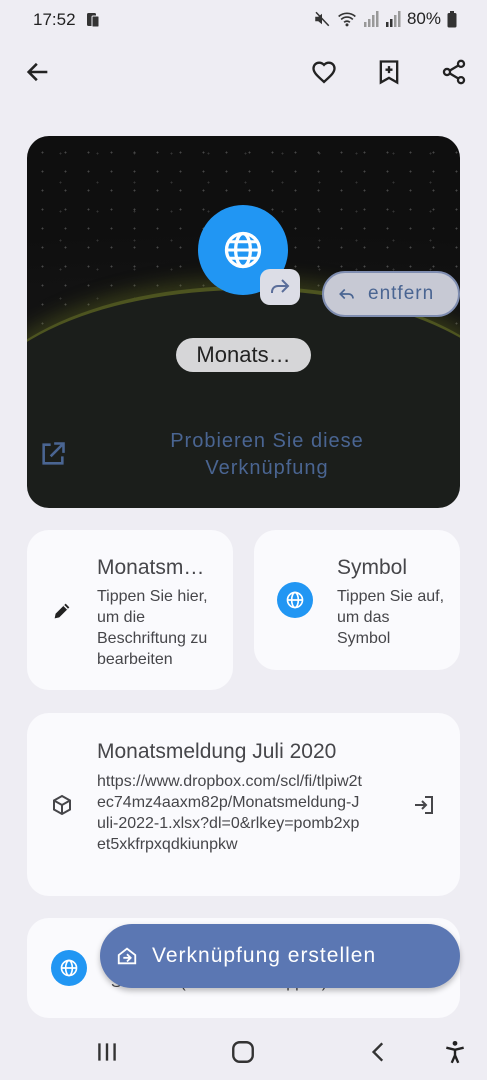  I want to click on edit-label-icon-wrap, so click(62, 611).